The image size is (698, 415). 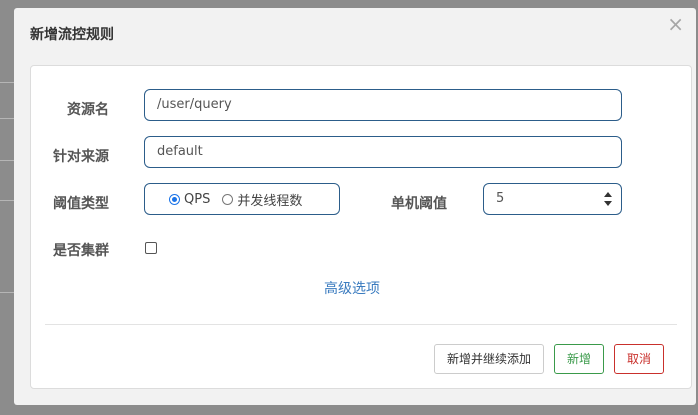 What do you see at coordinates (174, 199) in the screenshot?
I see `radio-selected-icon` at bounding box center [174, 199].